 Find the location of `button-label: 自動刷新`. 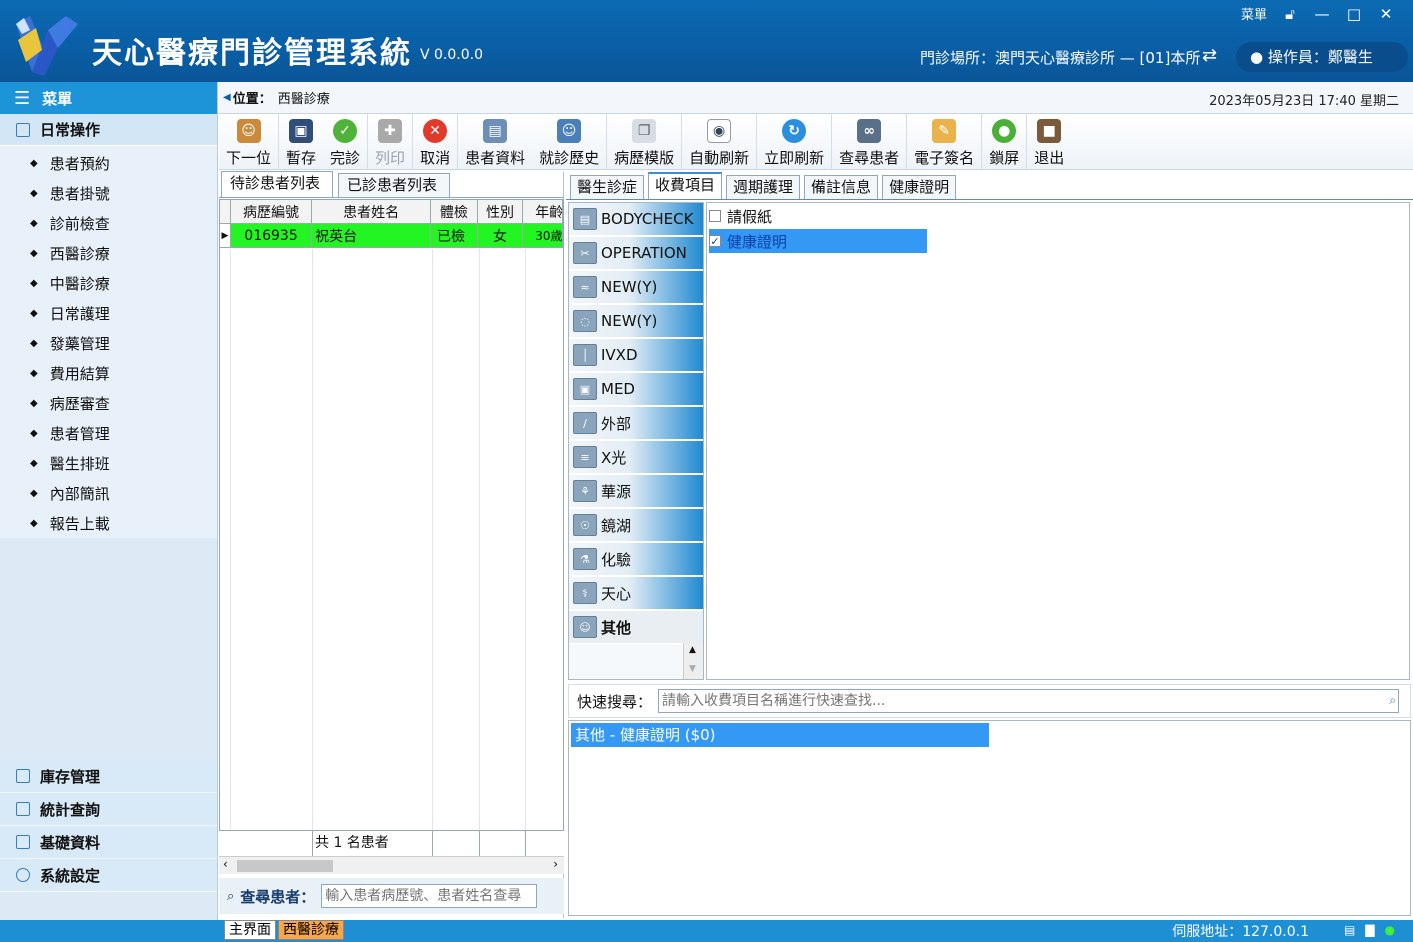

button-label: 自動刷新 is located at coordinates (719, 158).